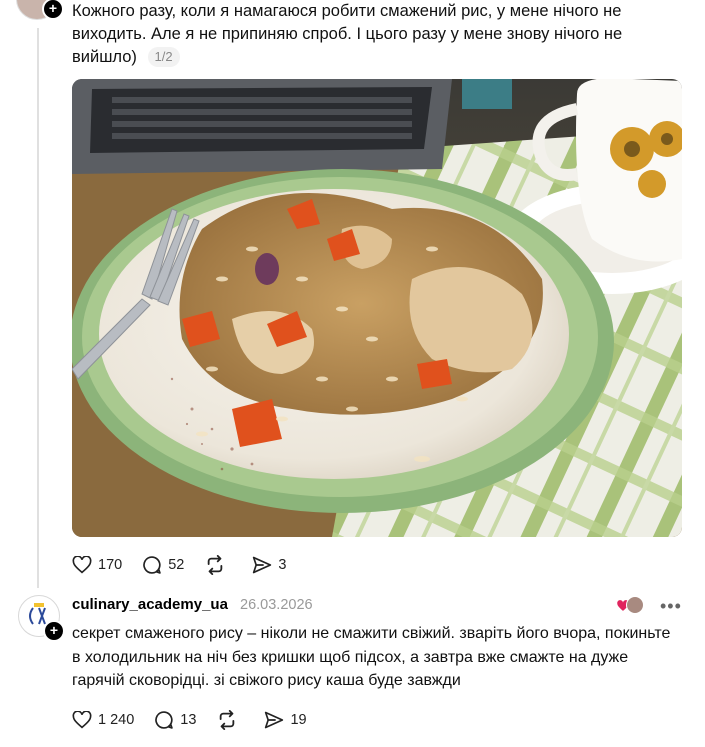 The height and width of the screenshot is (747, 705). What do you see at coordinates (188, 720) in the screenshot?
I see `comment-count: 13` at bounding box center [188, 720].